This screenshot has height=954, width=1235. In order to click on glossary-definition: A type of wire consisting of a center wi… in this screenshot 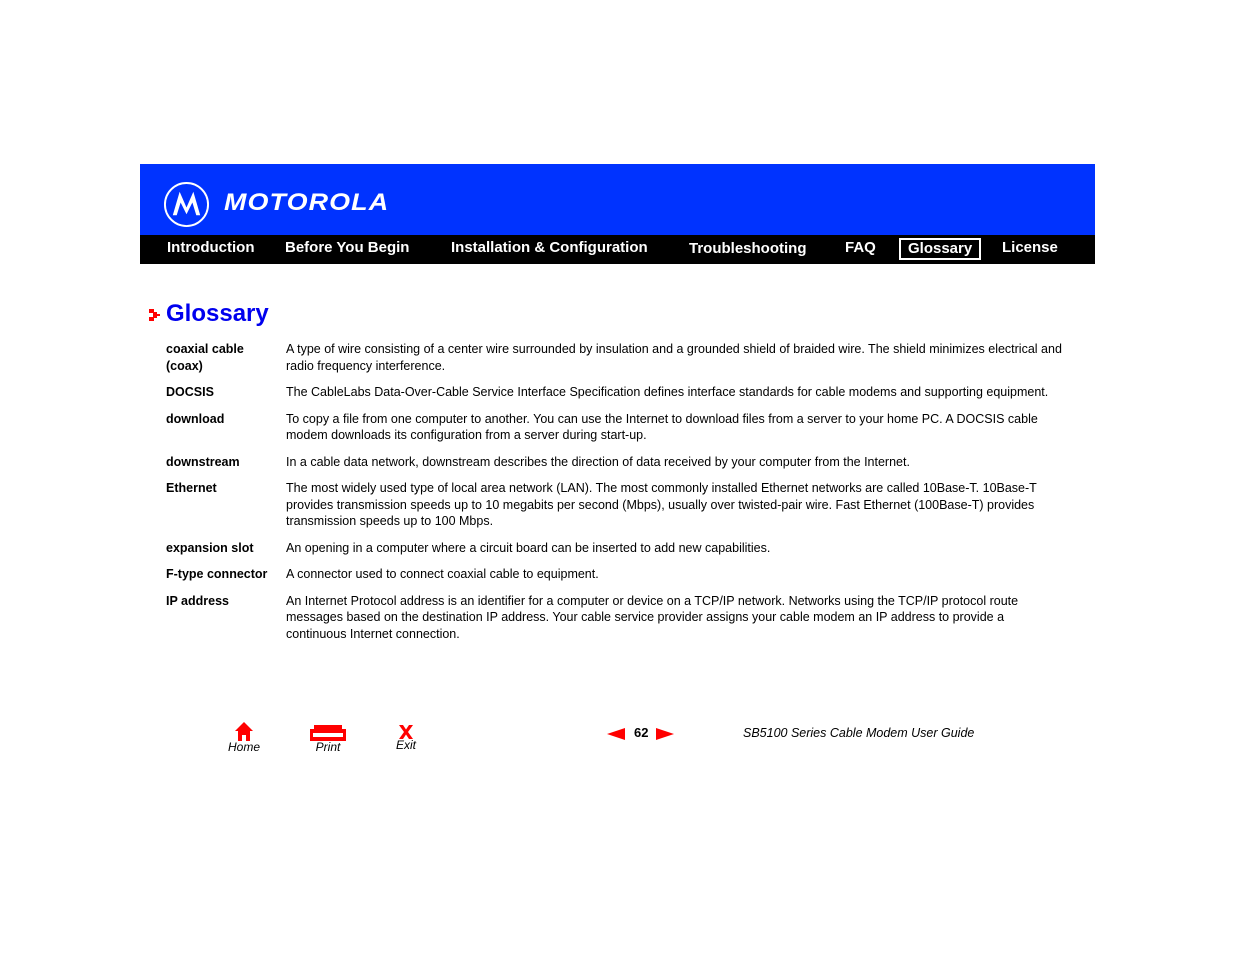, I will do `click(674, 357)`.